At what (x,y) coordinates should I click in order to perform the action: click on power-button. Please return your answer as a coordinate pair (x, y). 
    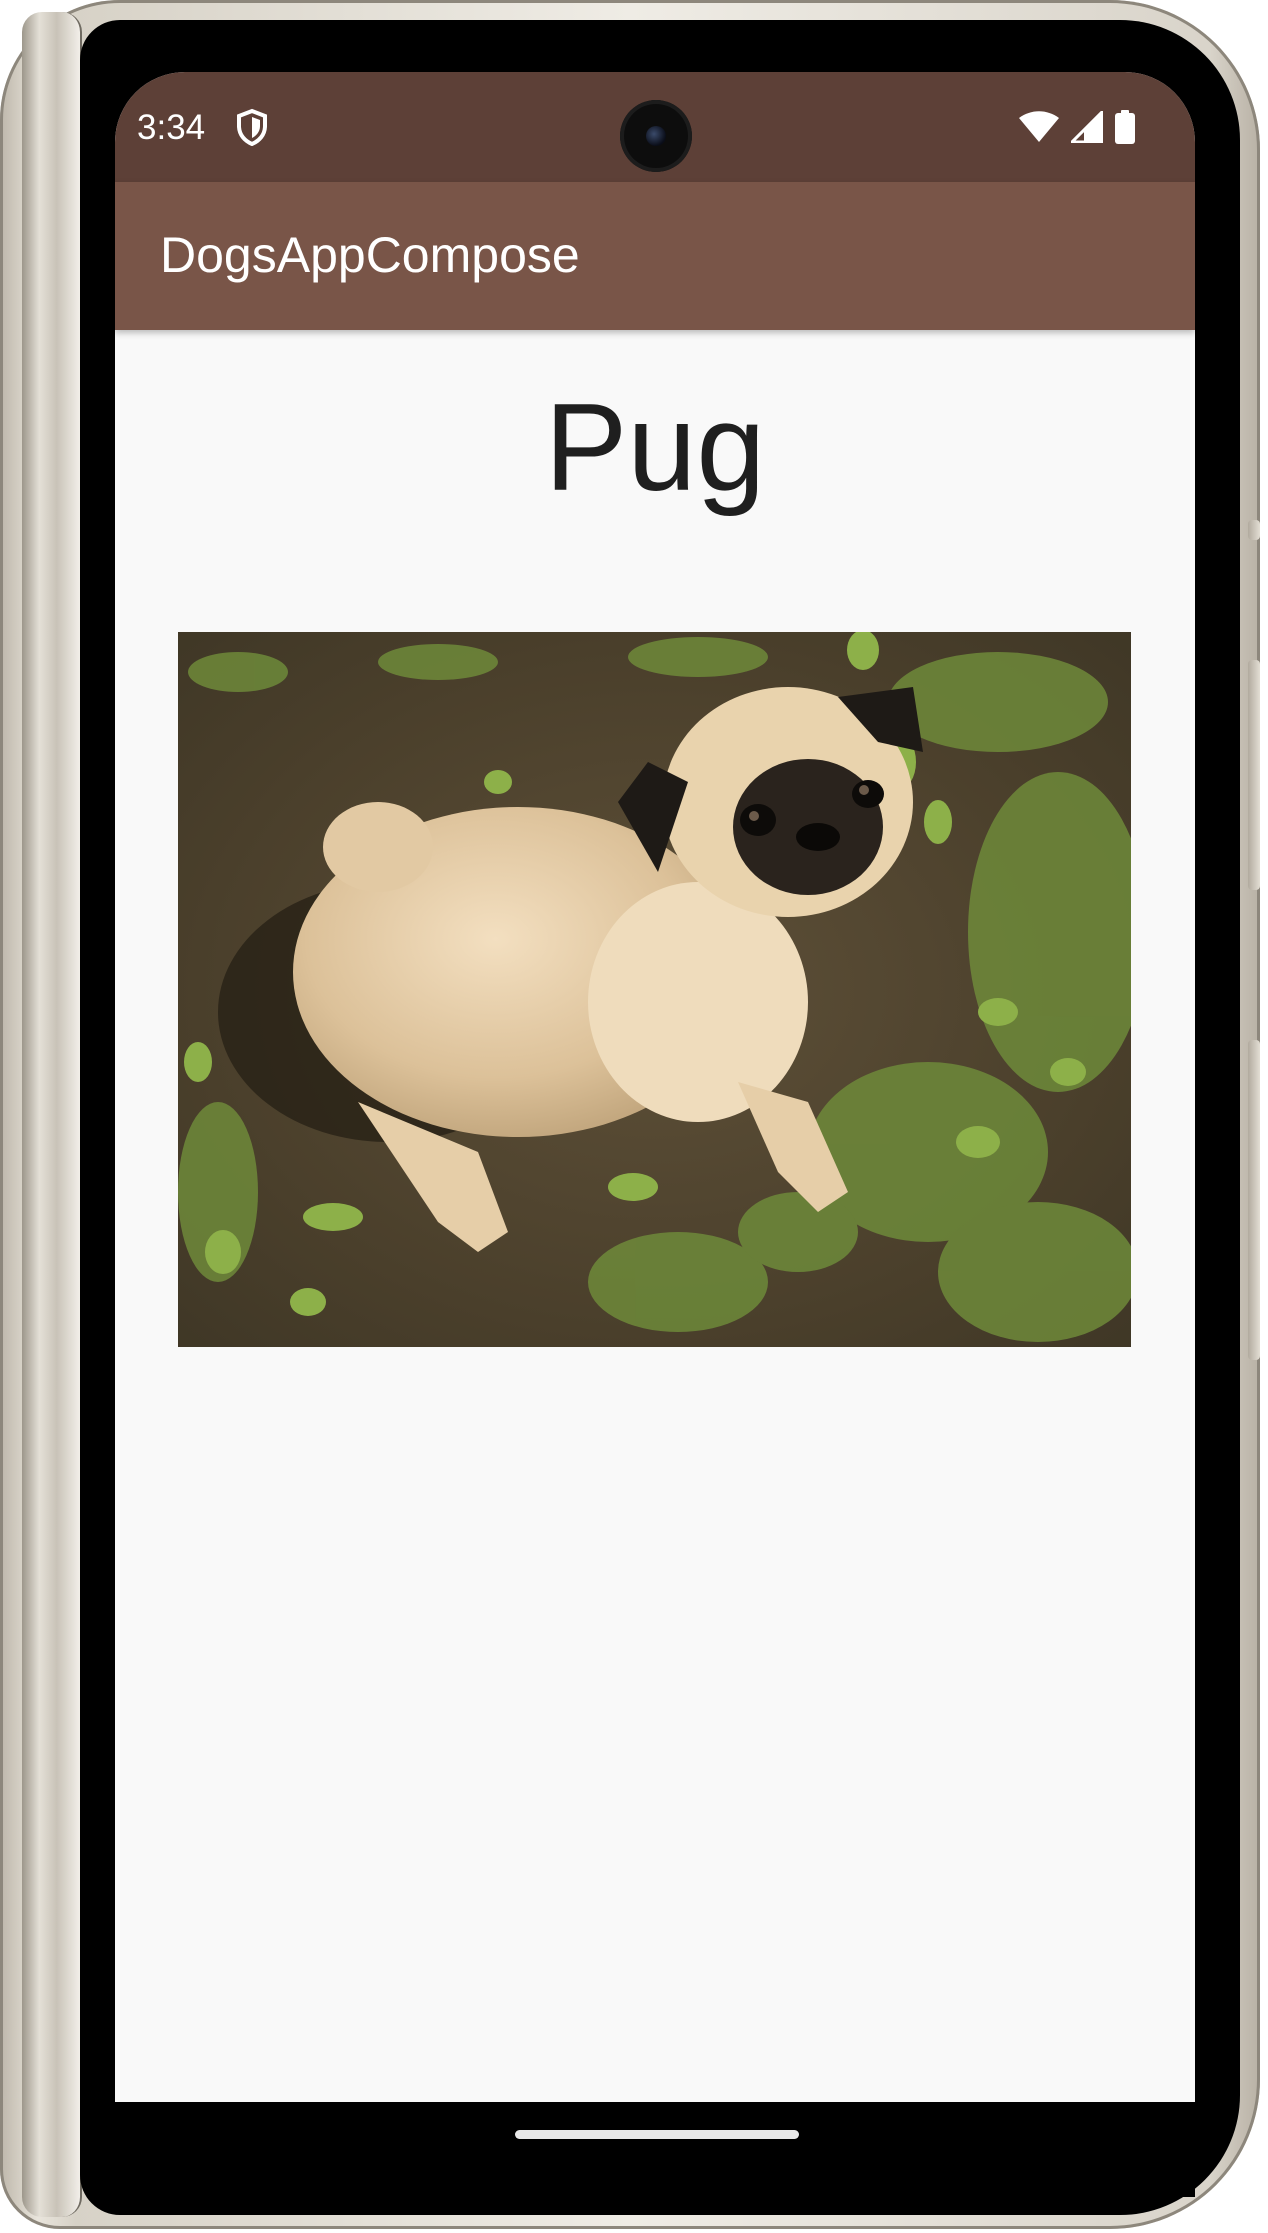
    Looking at the image, I should click on (1254, 1200).